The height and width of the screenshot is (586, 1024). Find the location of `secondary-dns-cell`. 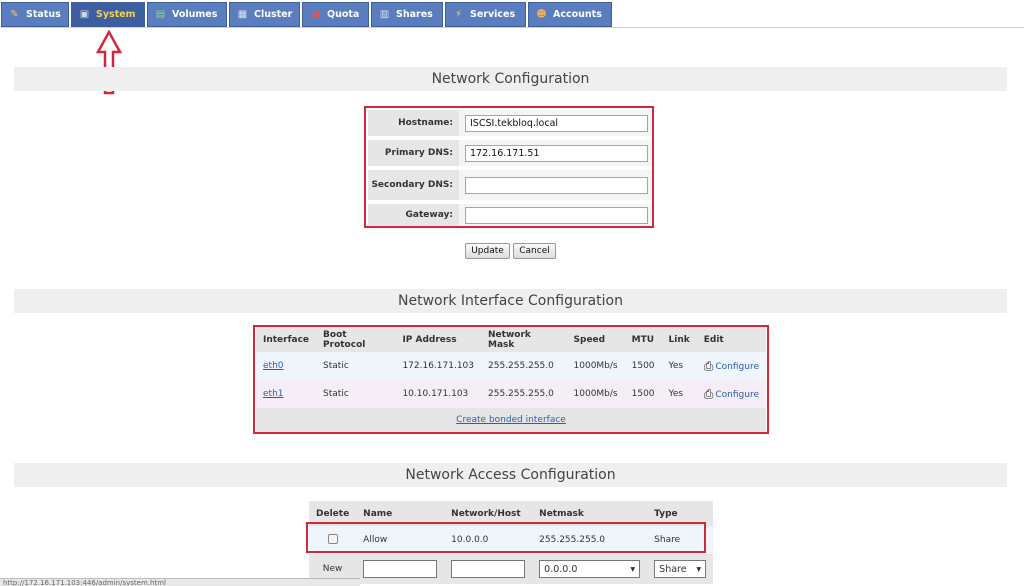

secondary-dns-cell is located at coordinates (555, 185).